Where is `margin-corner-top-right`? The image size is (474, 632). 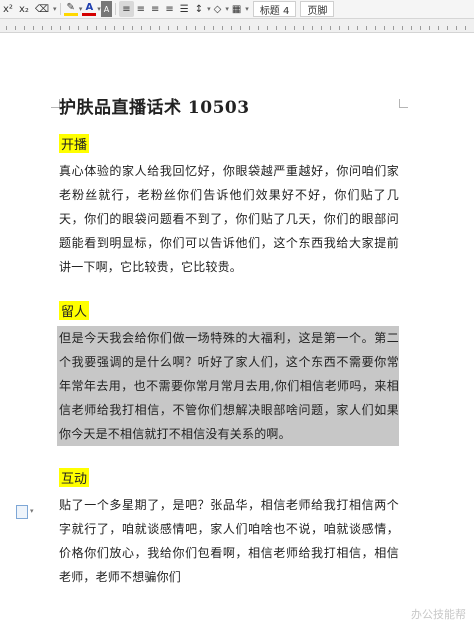
margin-corner-top-right is located at coordinates (403, 103).